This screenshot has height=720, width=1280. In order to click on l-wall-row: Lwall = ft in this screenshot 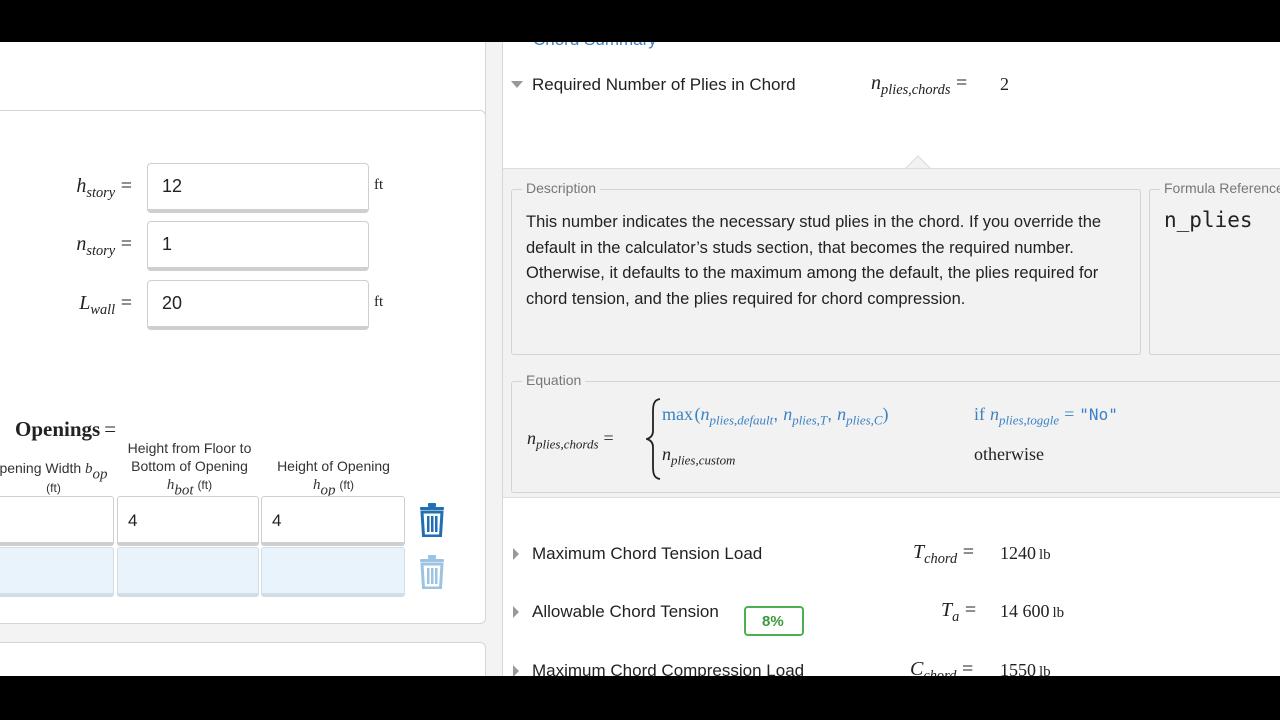, I will do `click(243, 305)`.